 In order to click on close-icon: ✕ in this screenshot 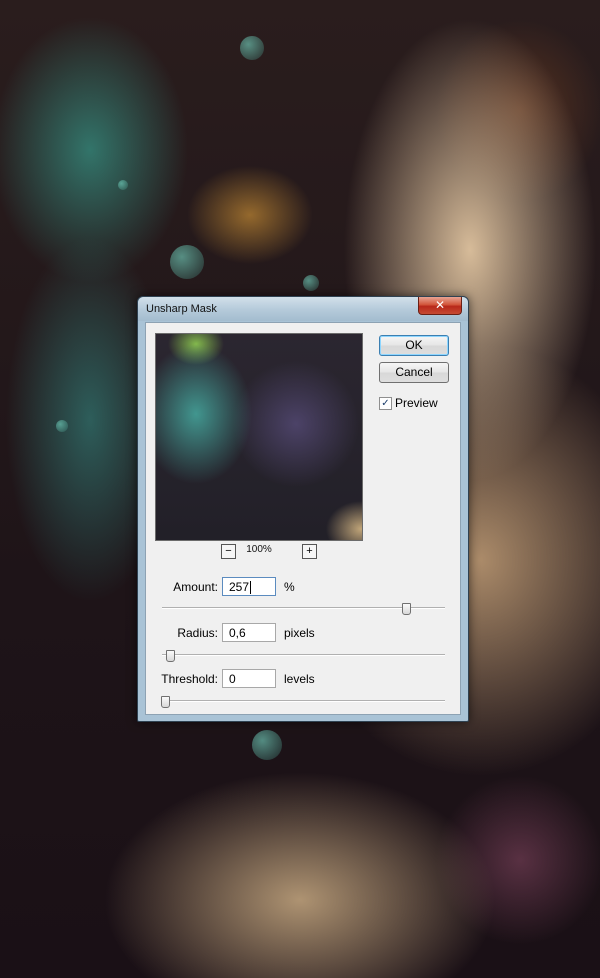, I will do `click(440, 305)`.